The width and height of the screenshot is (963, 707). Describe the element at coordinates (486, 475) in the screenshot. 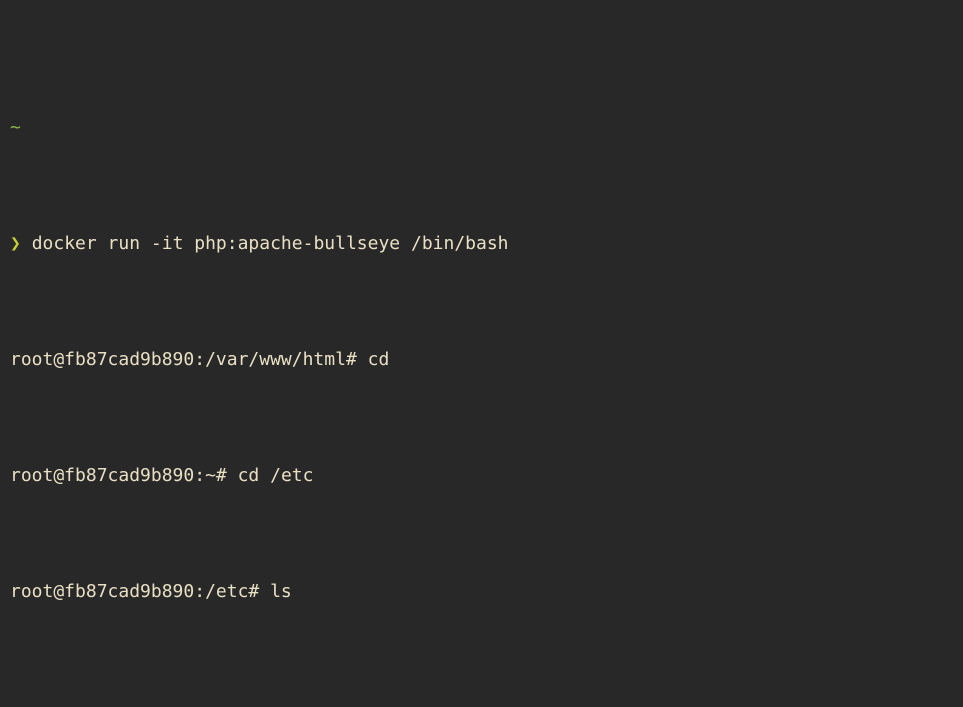

I see `container-prompt-line-2: root@fb87cad9b890:~# cd /etc` at that location.